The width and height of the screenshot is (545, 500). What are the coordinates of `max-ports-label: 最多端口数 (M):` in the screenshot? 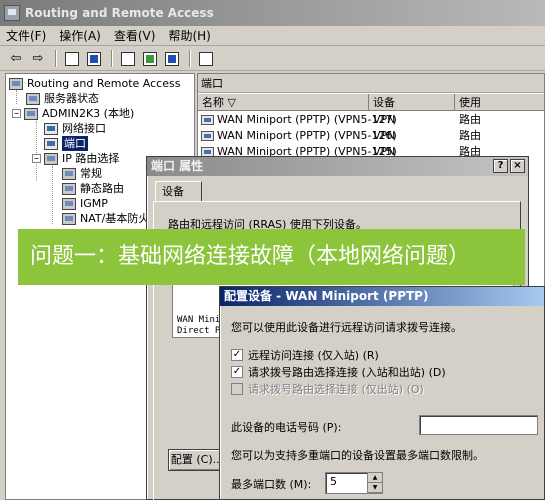 It's located at (271, 484).